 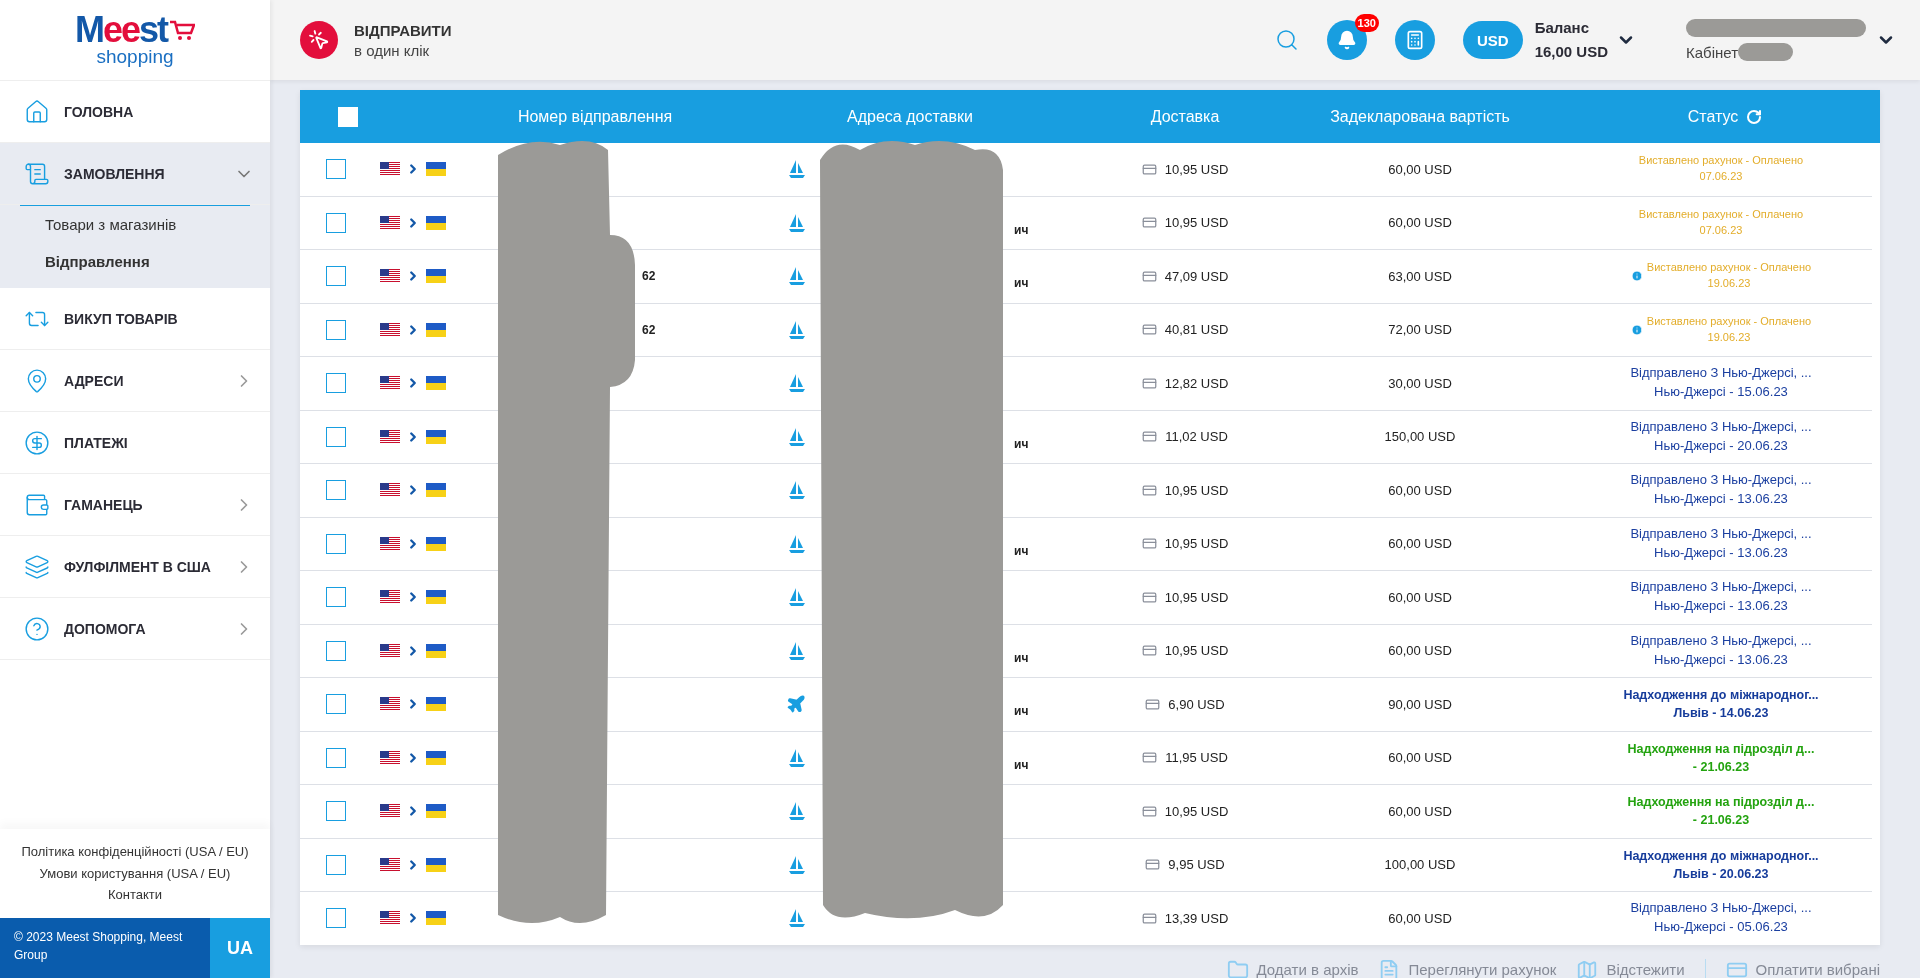 I want to click on declared-value: 72,00 USD, so click(x=1420, y=330).